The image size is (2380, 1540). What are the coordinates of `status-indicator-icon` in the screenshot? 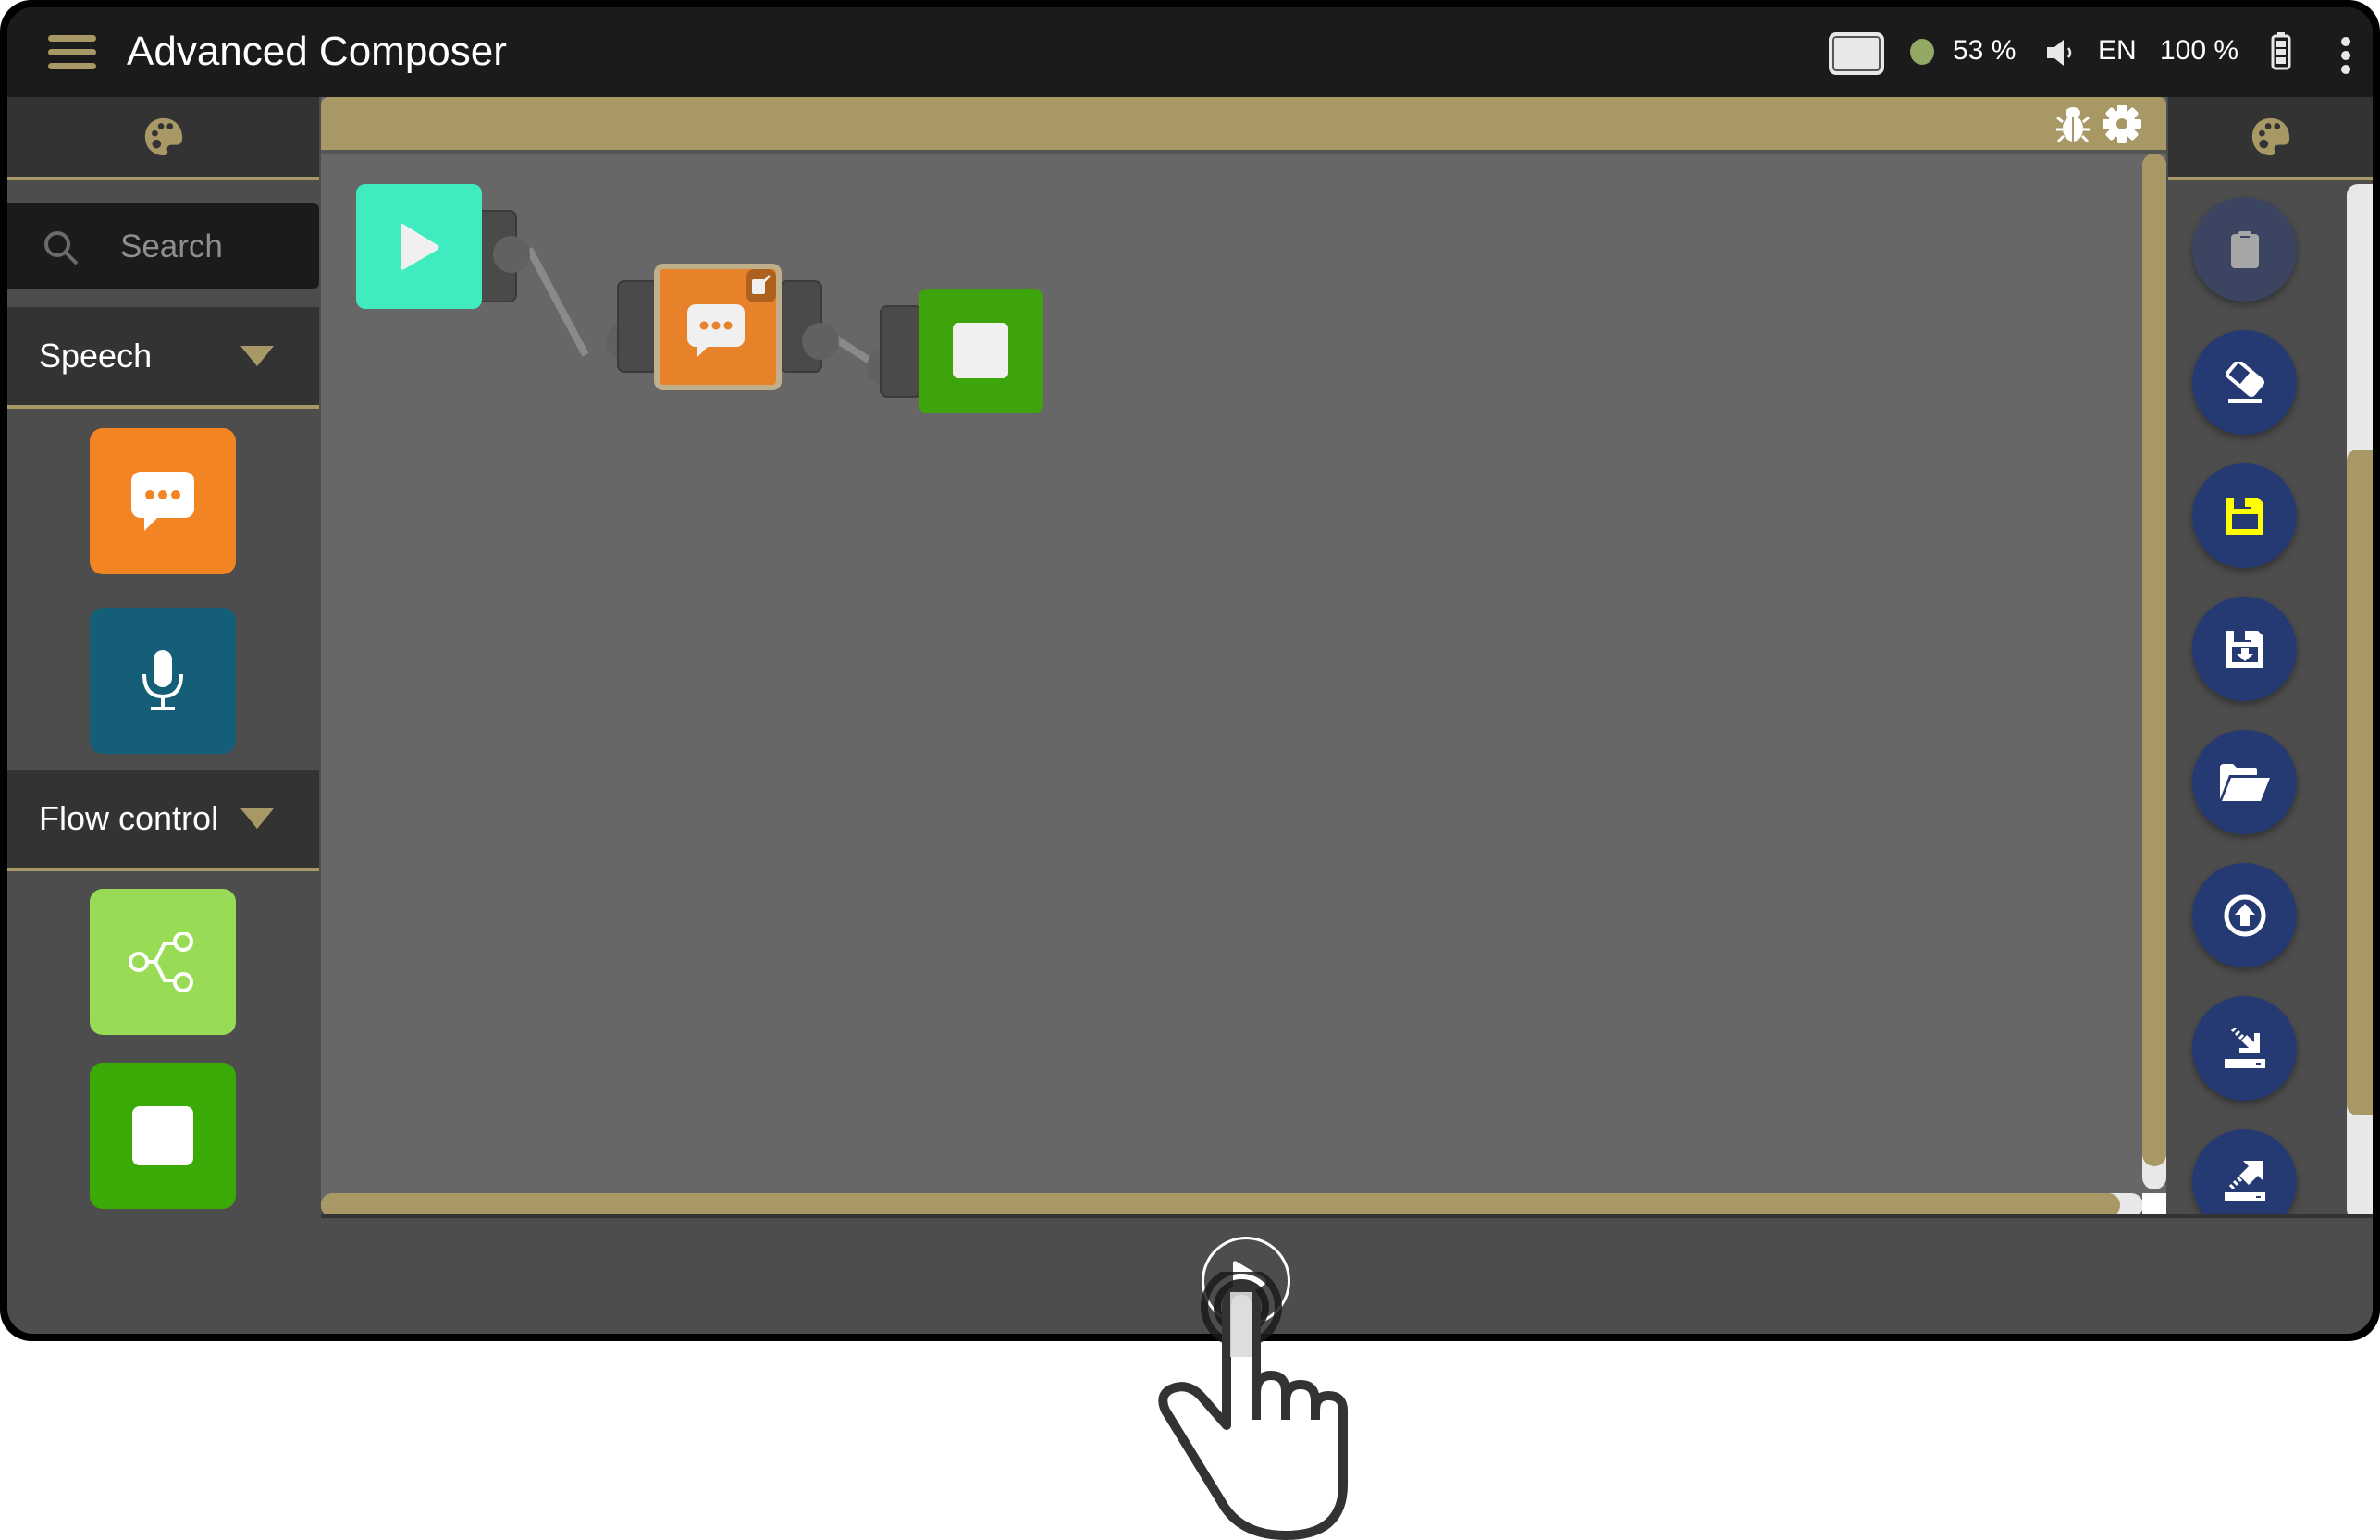 It's located at (1922, 52).